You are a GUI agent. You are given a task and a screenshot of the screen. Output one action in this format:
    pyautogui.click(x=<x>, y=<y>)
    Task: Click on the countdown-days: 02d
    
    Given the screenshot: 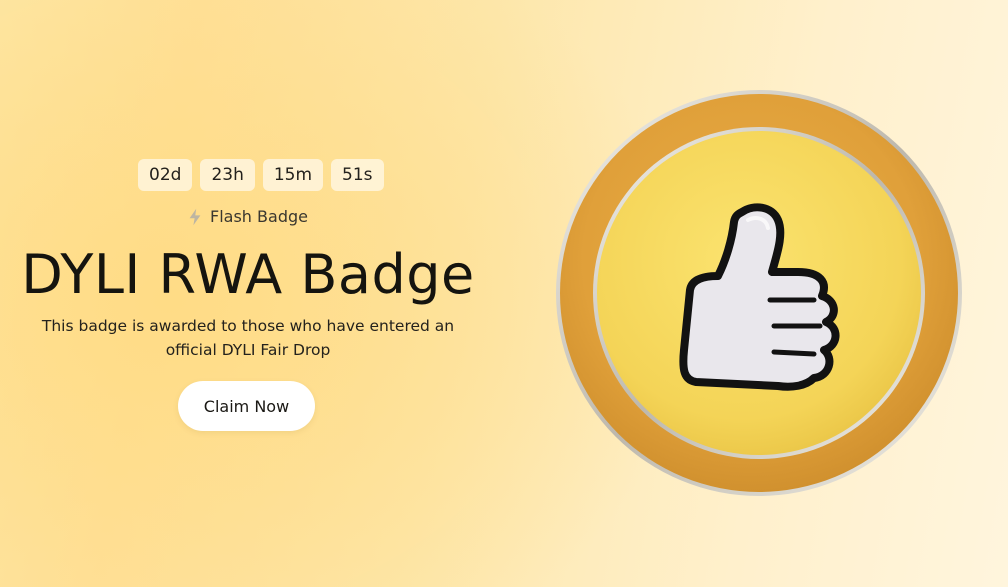 What is the action you would take?
    pyautogui.click(x=165, y=175)
    